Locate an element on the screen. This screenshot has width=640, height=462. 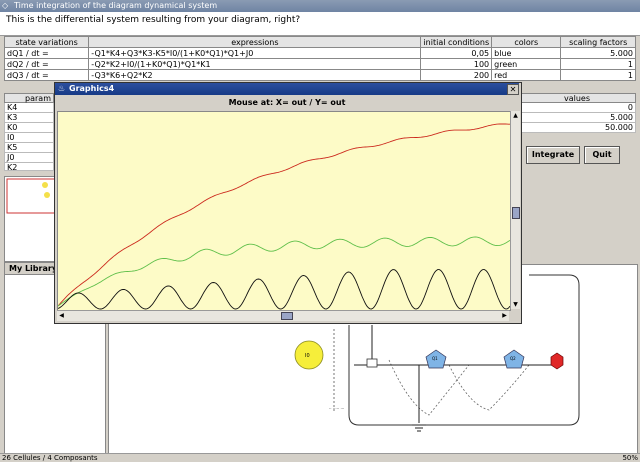
window-menu-icon: ◇ is located at coordinates (6, 5).